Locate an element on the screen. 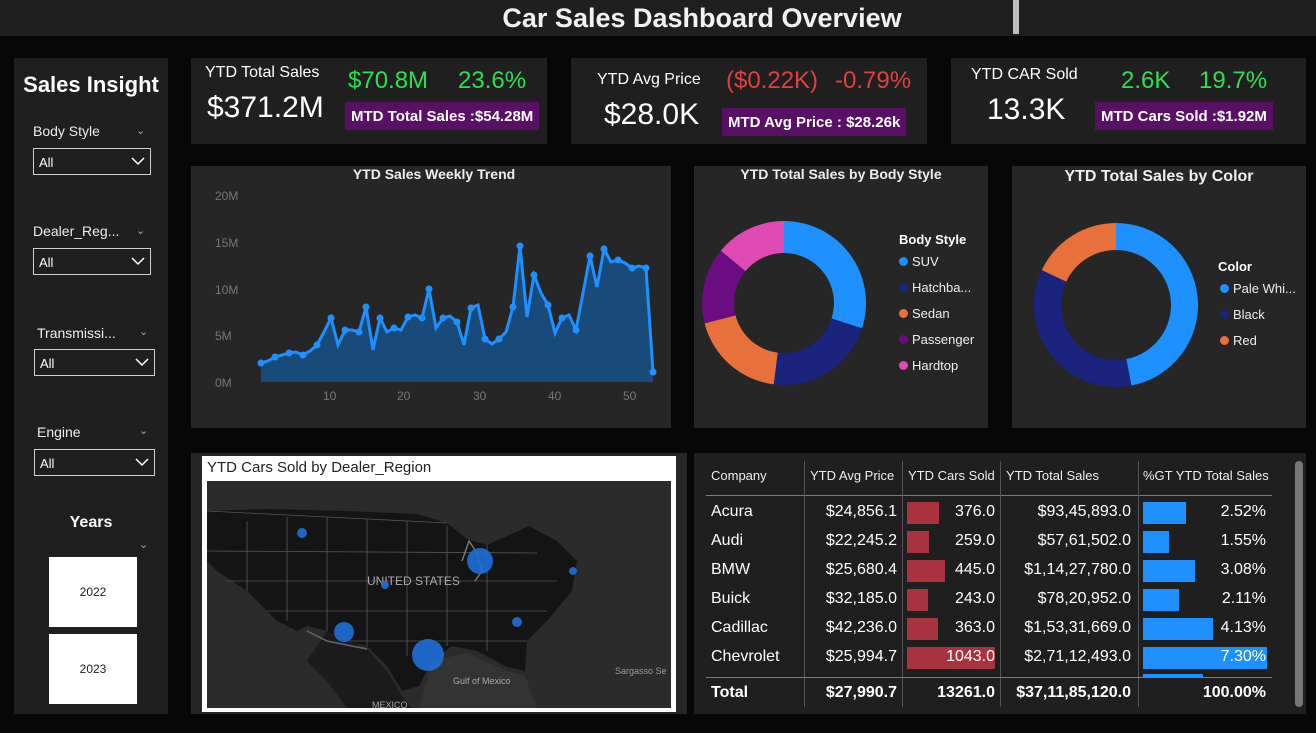 The height and width of the screenshot is (733, 1316). company-cell: Buick is located at coordinates (731, 598).